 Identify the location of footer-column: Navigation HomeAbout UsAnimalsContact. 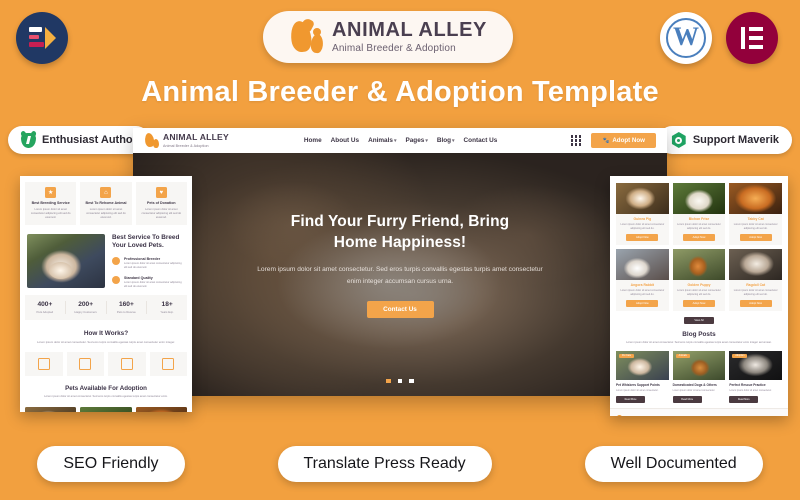
(673, 415).